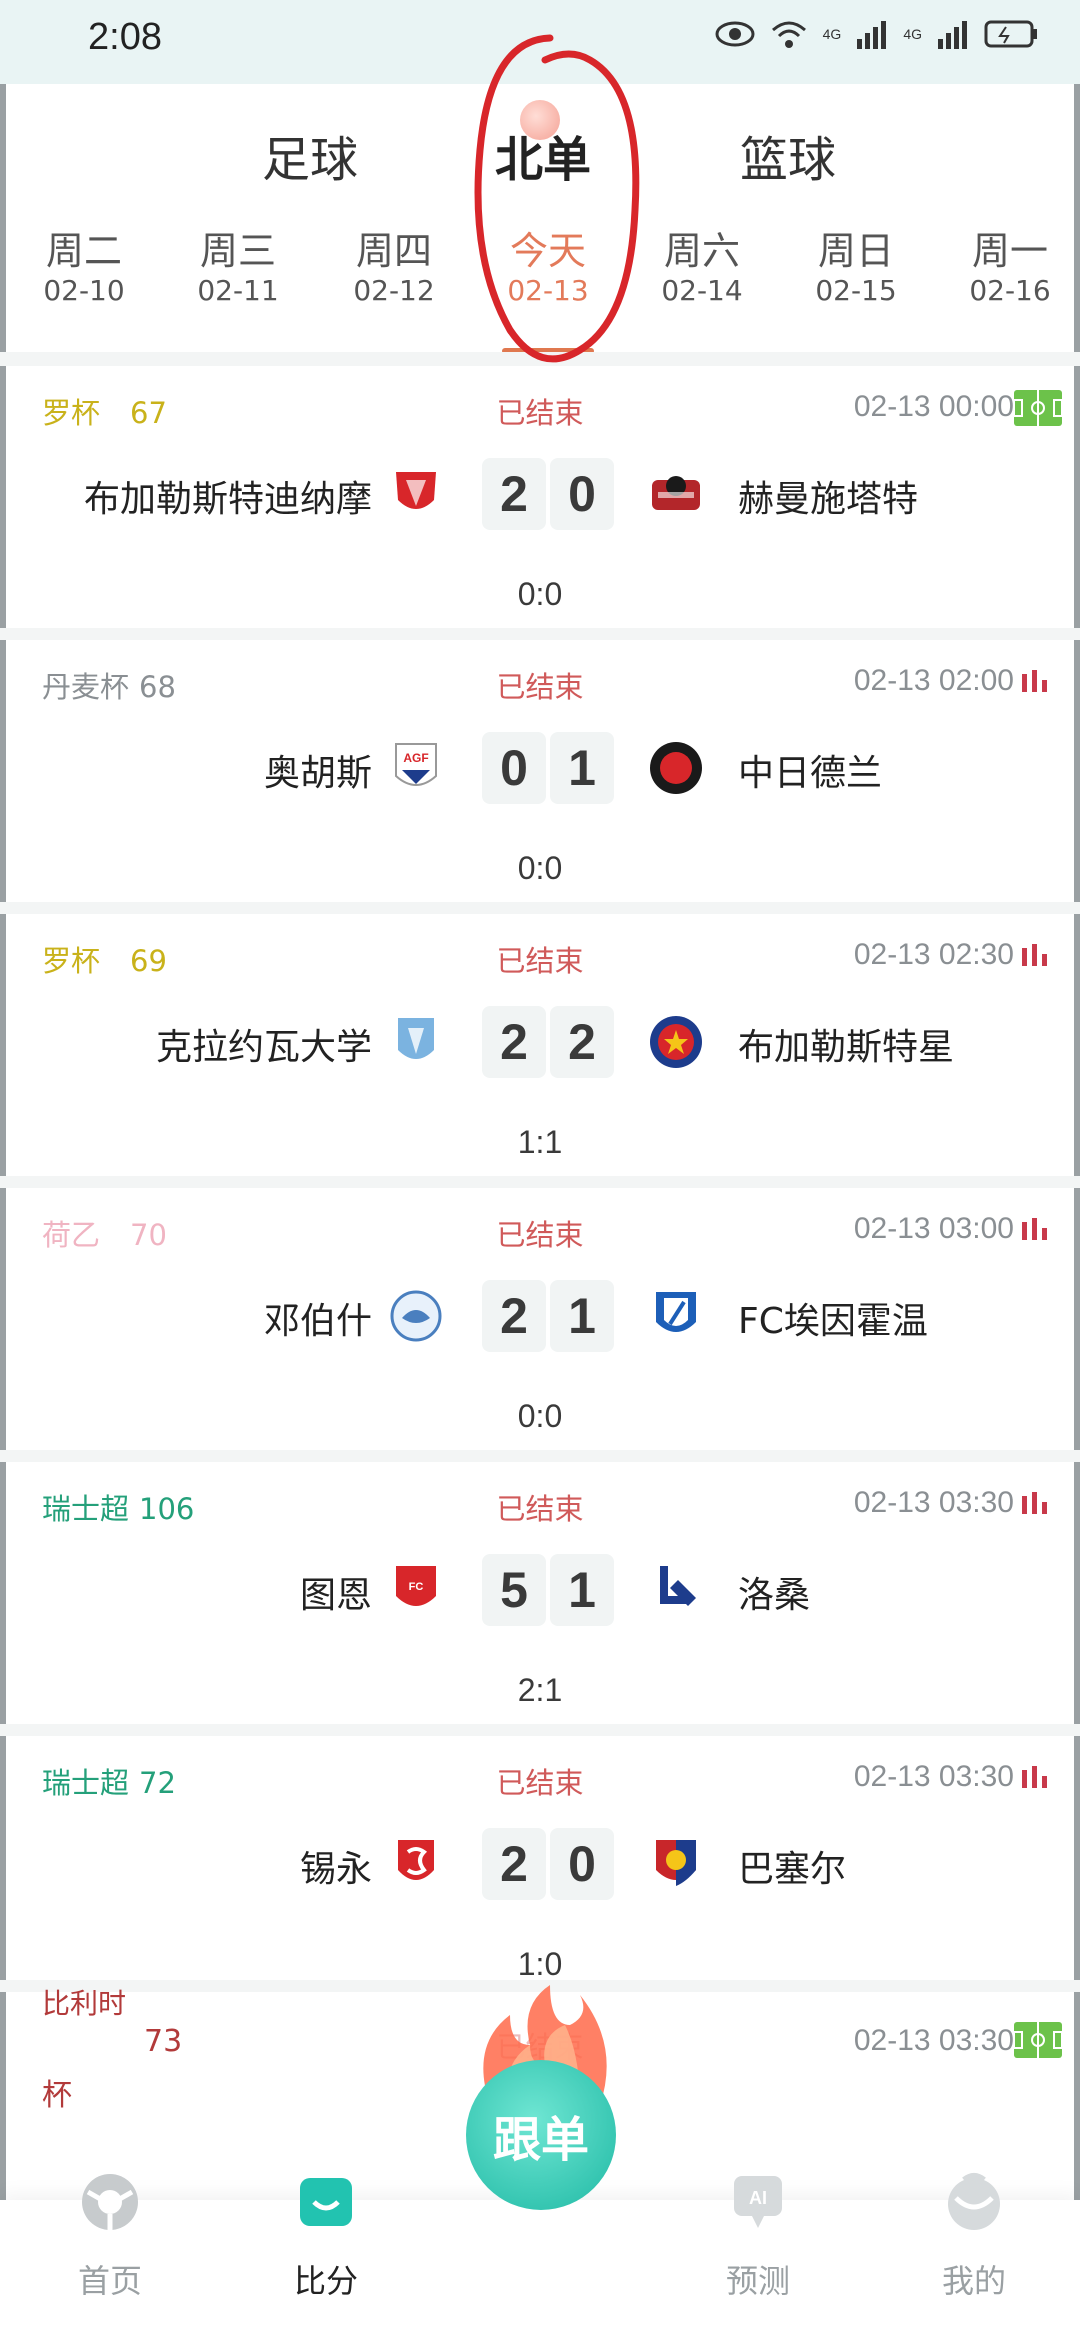 The image size is (1080, 2340). Describe the element at coordinates (237, 251) in the screenshot. I see `date-weekday: 周三` at that location.